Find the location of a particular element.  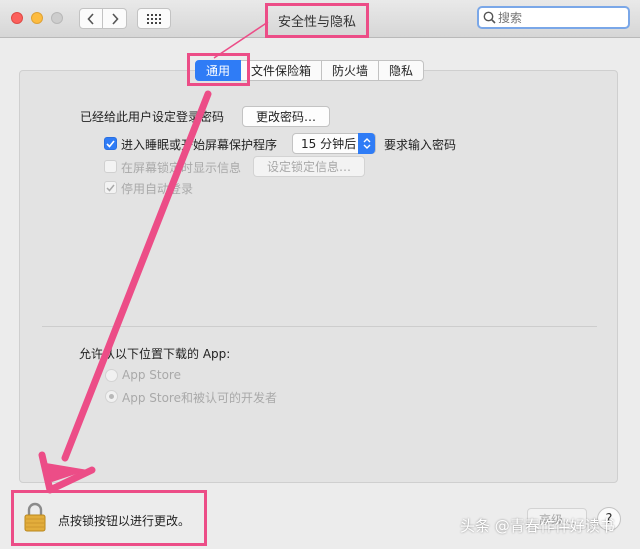

annotation-tab-highlight is located at coordinates (218, 69).